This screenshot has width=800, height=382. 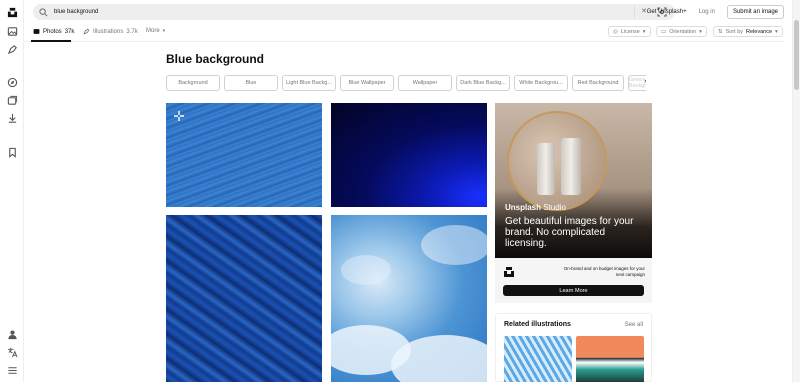 What do you see at coordinates (51, 41) in the screenshot?
I see `active-tab-indicator` at bounding box center [51, 41].